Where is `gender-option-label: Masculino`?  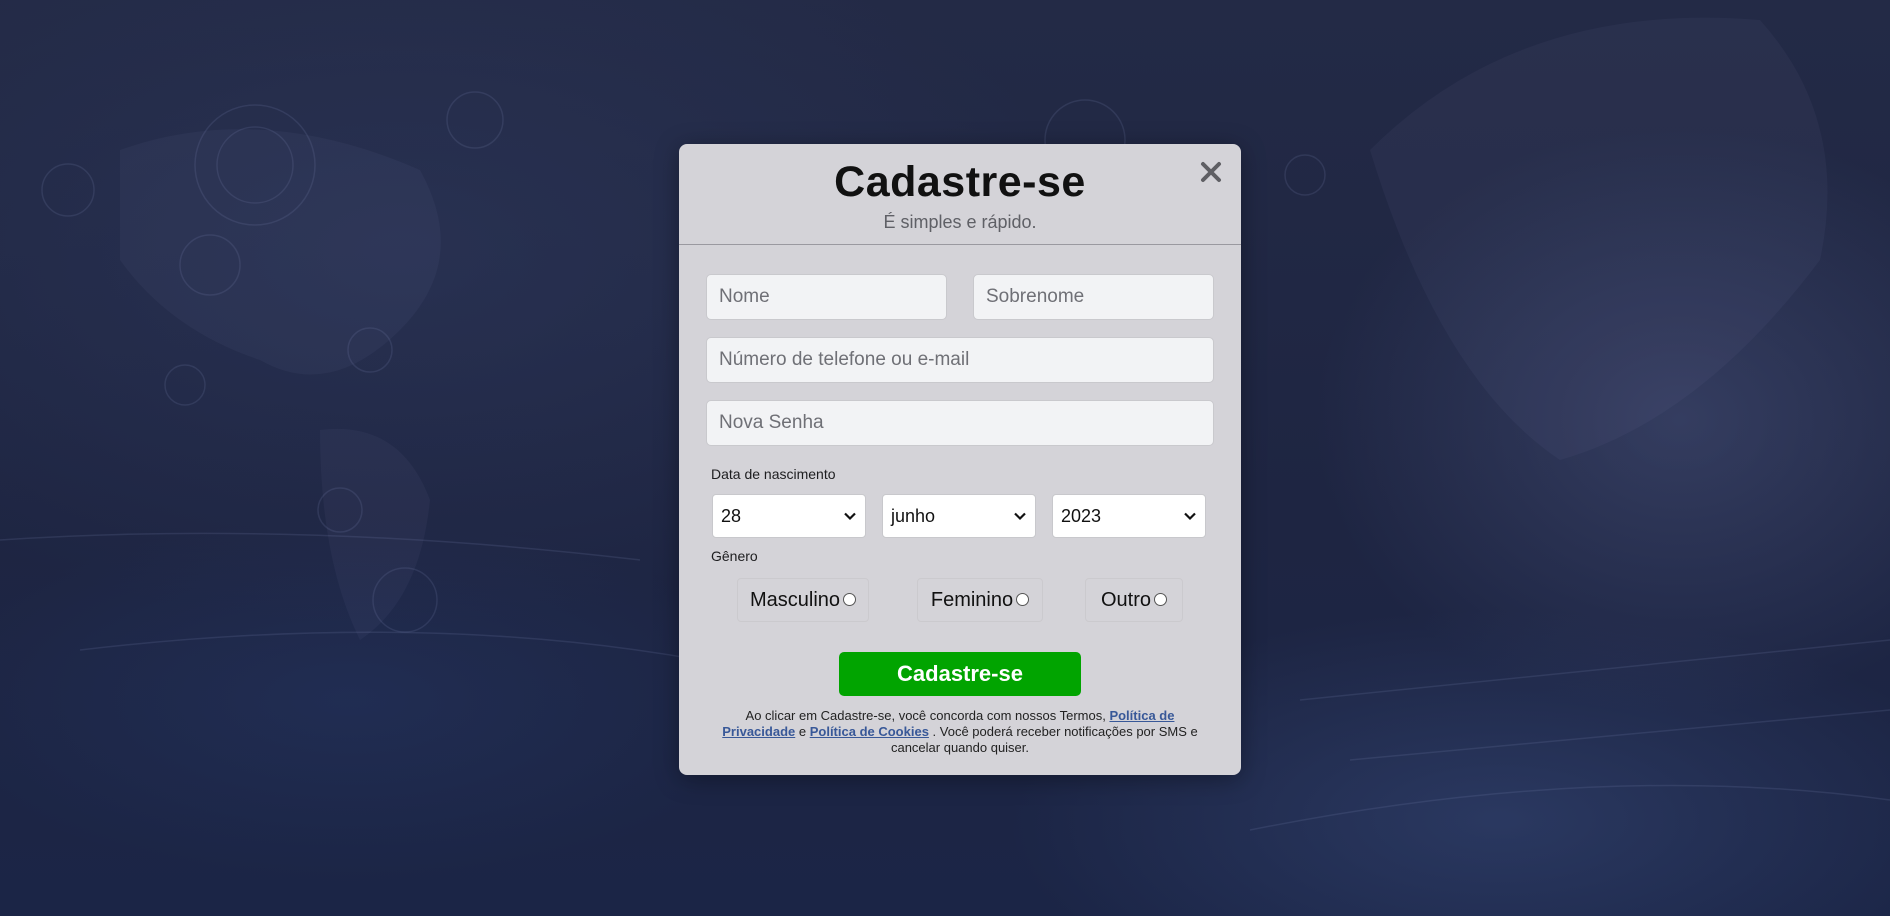 gender-option-label: Masculino is located at coordinates (795, 599).